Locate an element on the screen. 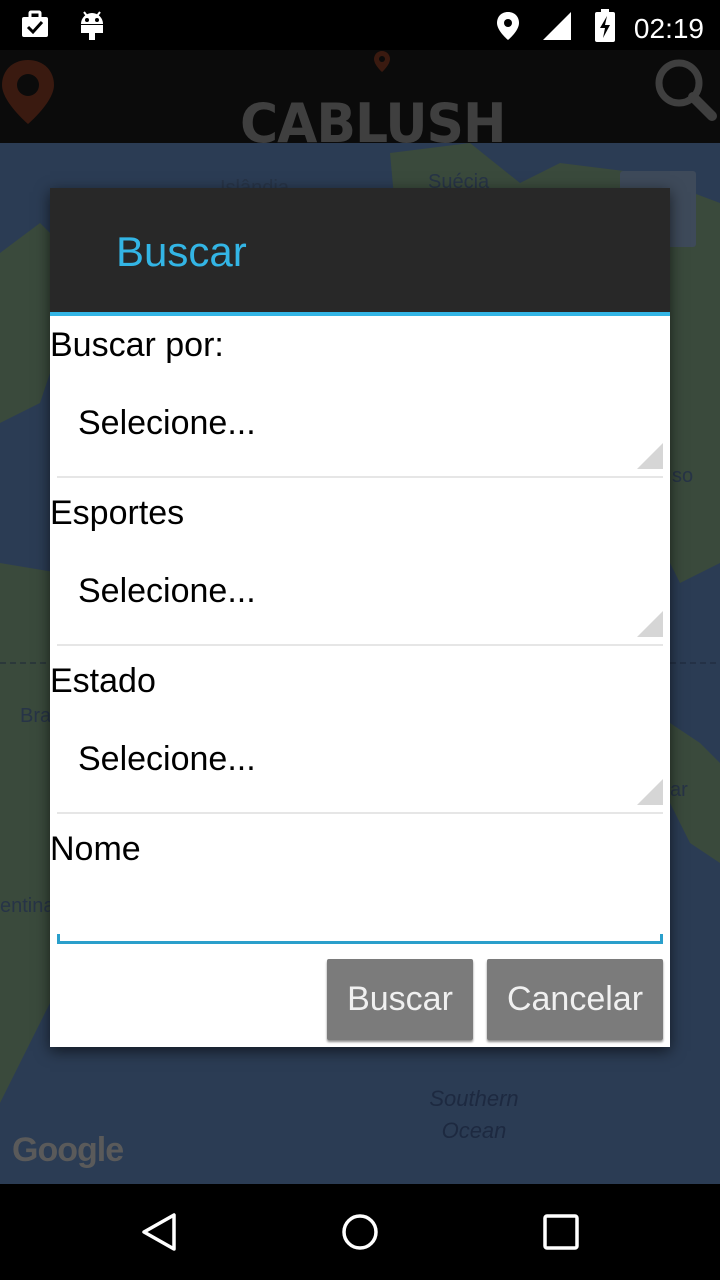 This screenshot has height=1280, width=720. navigation-bar is located at coordinates (360, 1232).